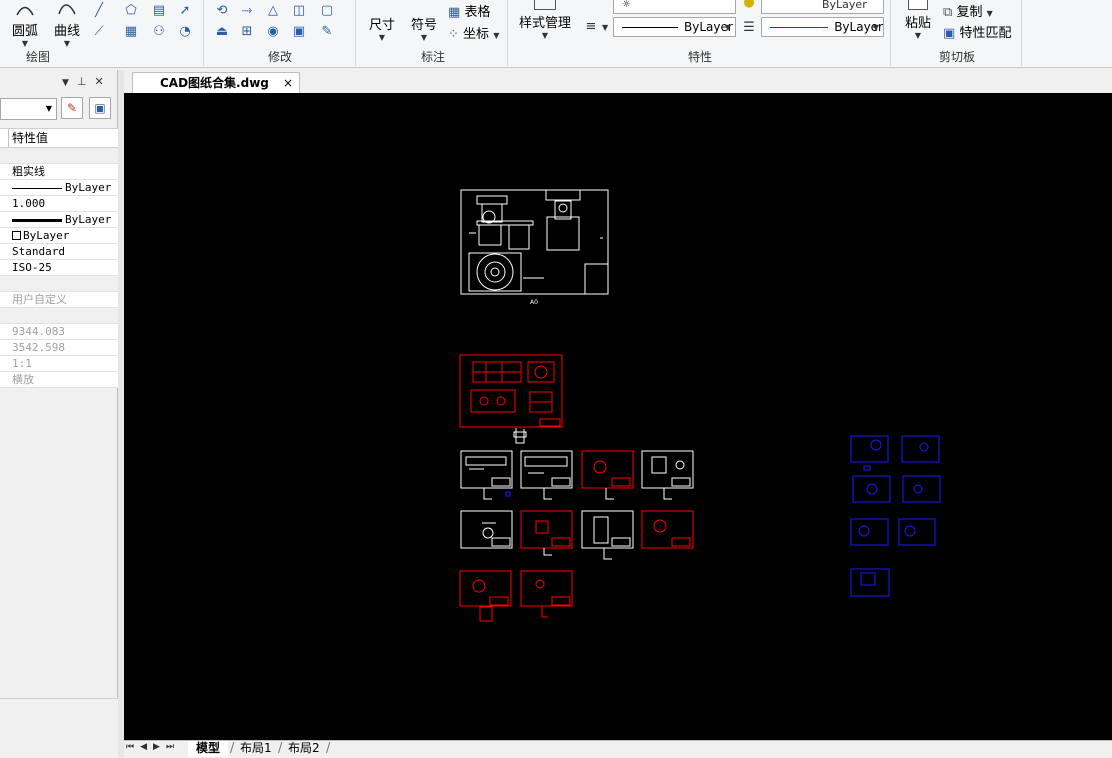 The image size is (1112, 758). Describe the element at coordinates (605, 27) in the screenshot. I see `list-dropdown-icon: ▼` at that location.